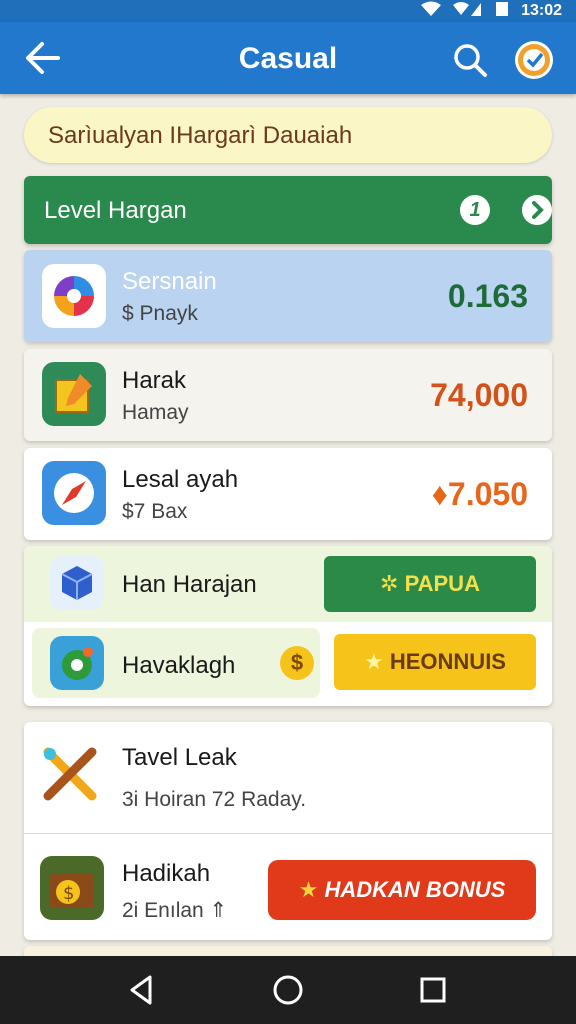 Image resolution: width=576 pixels, height=1024 pixels. Describe the element at coordinates (502, 11) in the screenshot. I see `battery-icon` at that location.